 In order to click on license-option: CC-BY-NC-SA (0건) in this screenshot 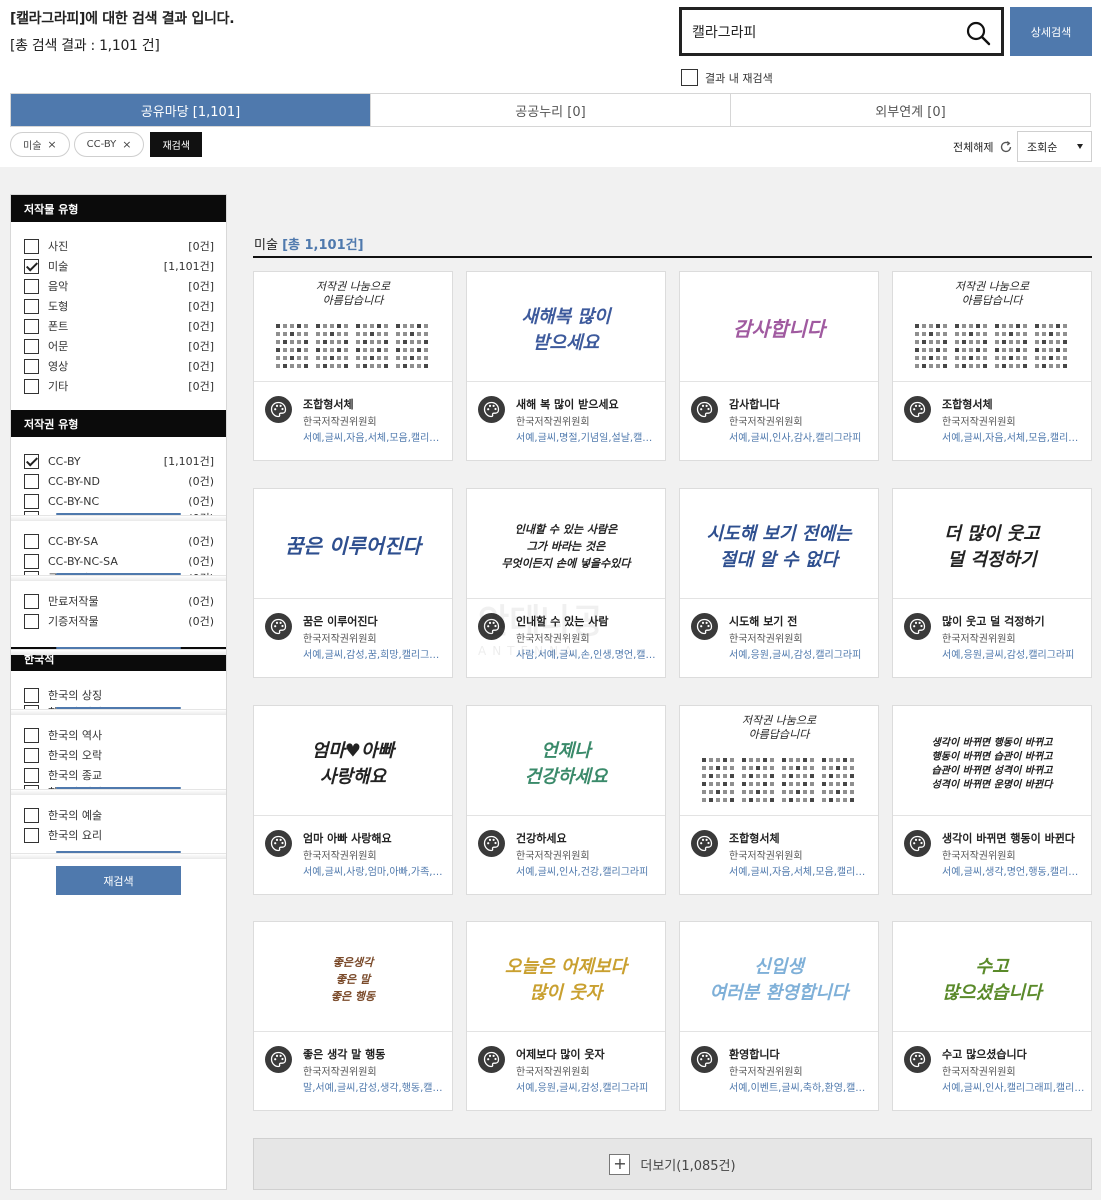, I will do `click(119, 561)`.